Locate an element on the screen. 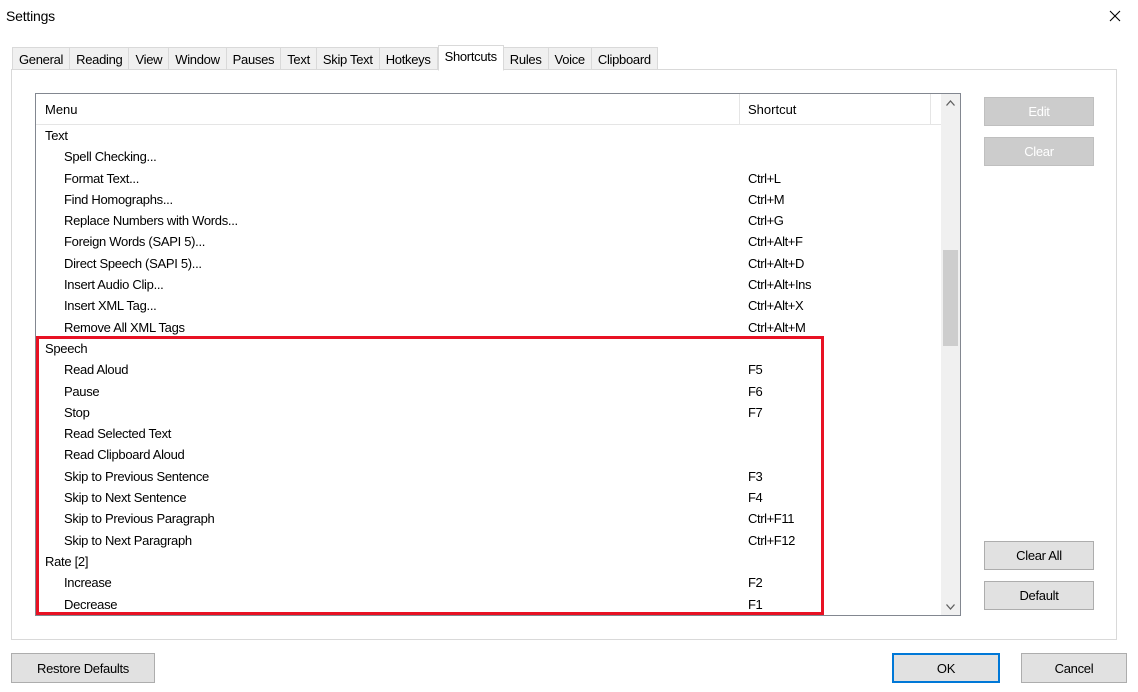 This screenshot has width=1138, height=692. shortcut-value: Ctrl+Alt+X is located at coordinates (776, 306).